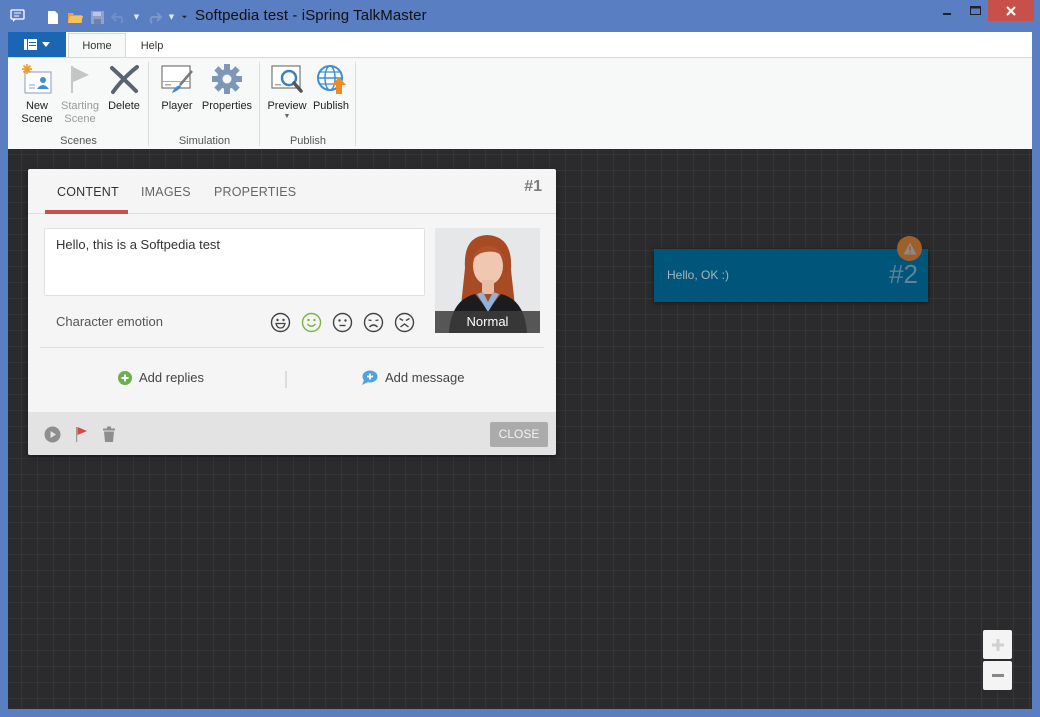 This screenshot has width=1040, height=717. I want to click on emotion-sad-icon, so click(373, 322).